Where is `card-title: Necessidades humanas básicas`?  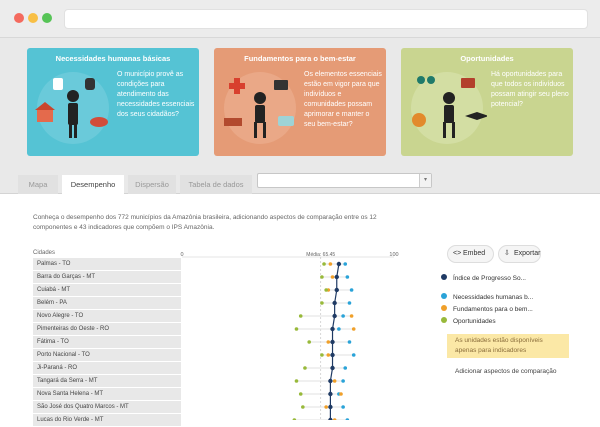
card-title: Necessidades humanas básicas is located at coordinates (113, 58).